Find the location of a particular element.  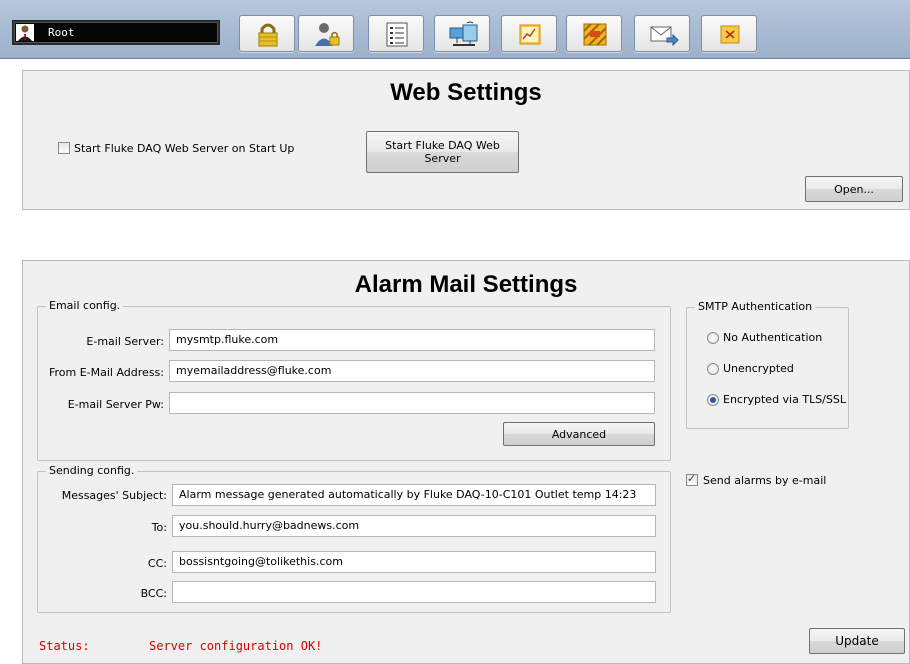

email-config-legend: Email config. is located at coordinates (85, 305).